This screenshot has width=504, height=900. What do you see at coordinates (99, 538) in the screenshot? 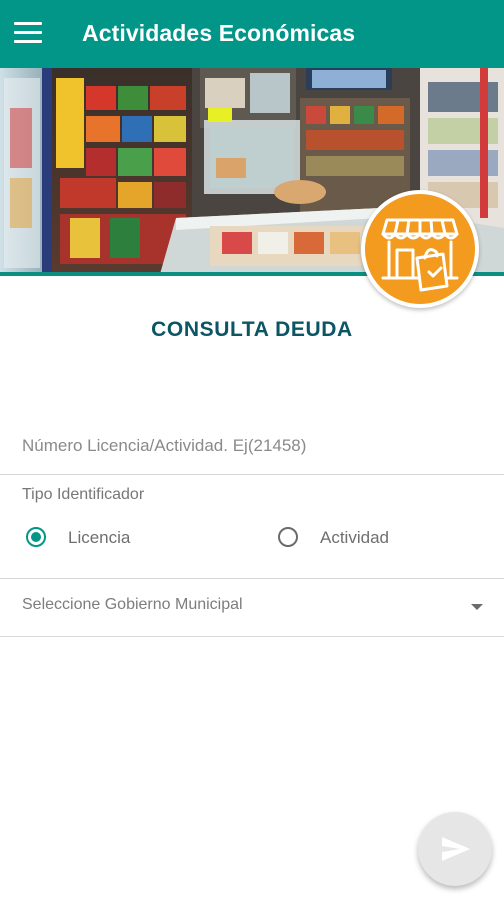
I see `radio-licencia-label: Licencia` at bounding box center [99, 538].